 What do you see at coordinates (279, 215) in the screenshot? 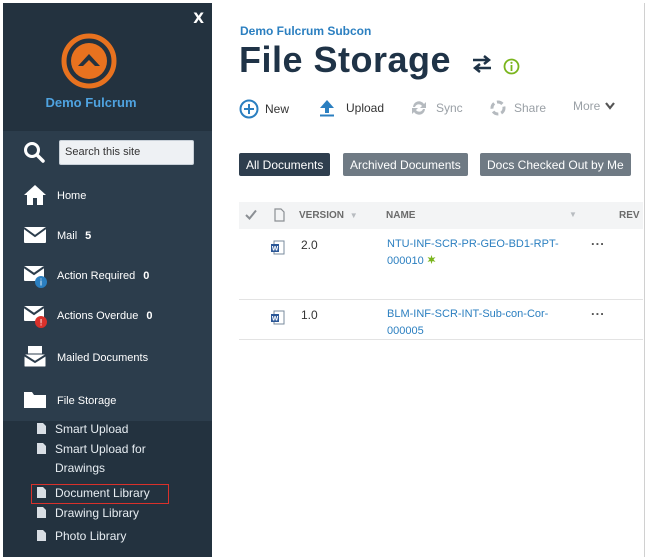
I see `file-type-icon` at bounding box center [279, 215].